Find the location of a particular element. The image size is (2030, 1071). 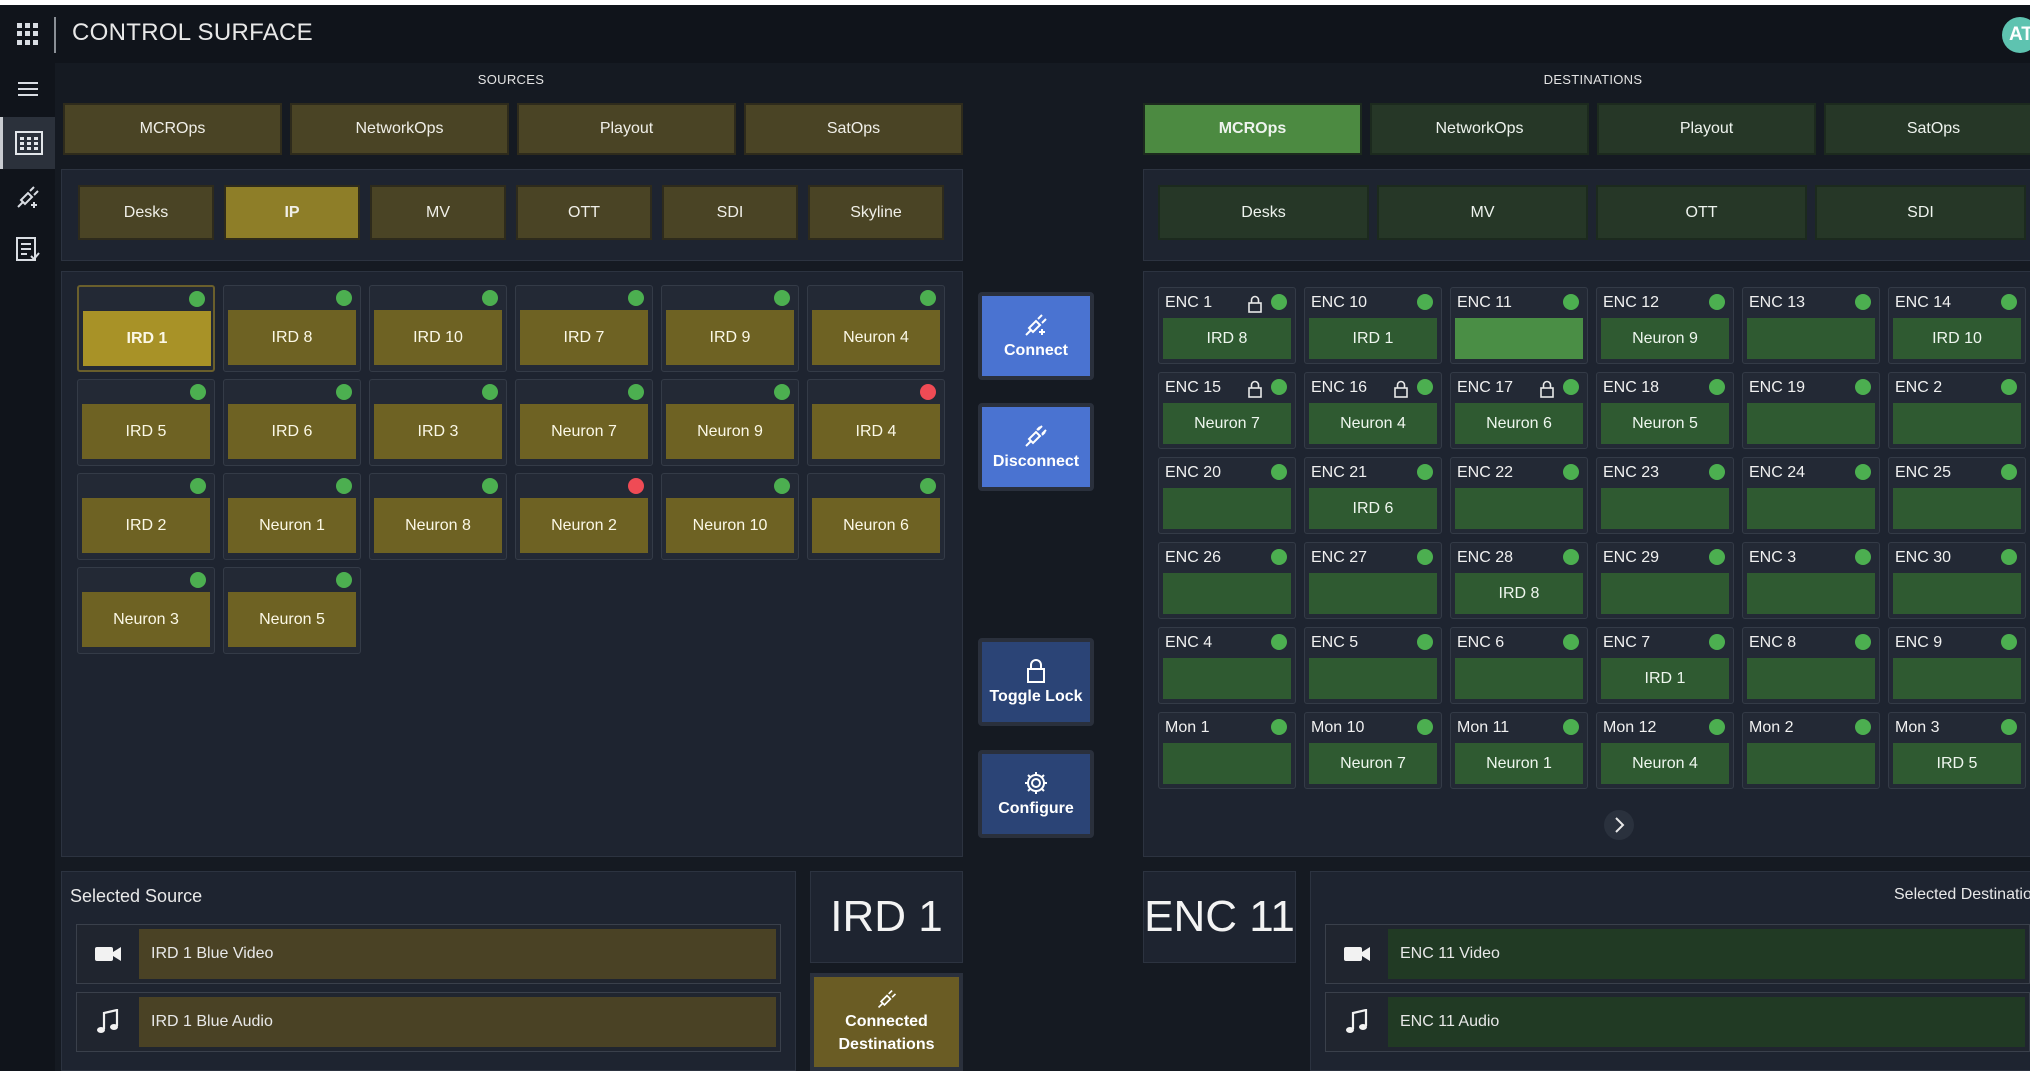

destination-tile: ENC 1 IRD 8 is located at coordinates (1227, 325).